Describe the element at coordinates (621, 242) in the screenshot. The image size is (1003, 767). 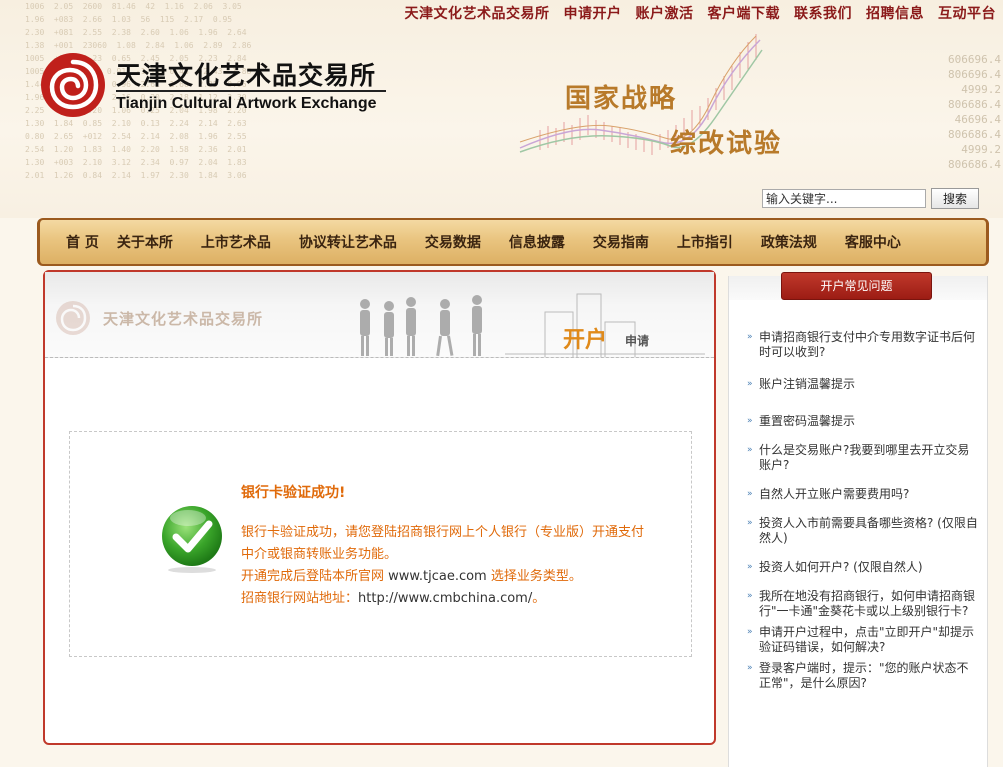
I see `nav-item-trade-guide: 交易指南` at that location.